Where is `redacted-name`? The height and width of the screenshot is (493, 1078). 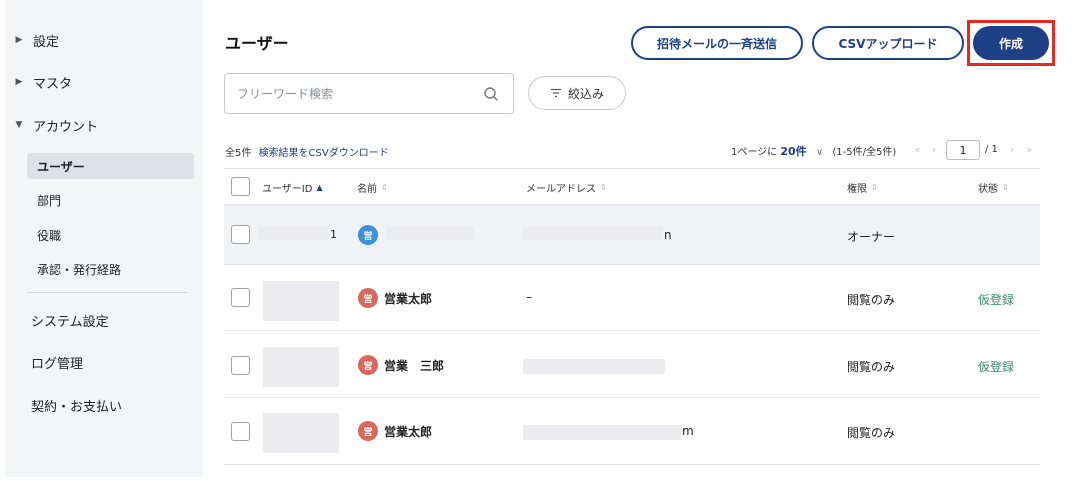
redacted-name is located at coordinates (430, 233).